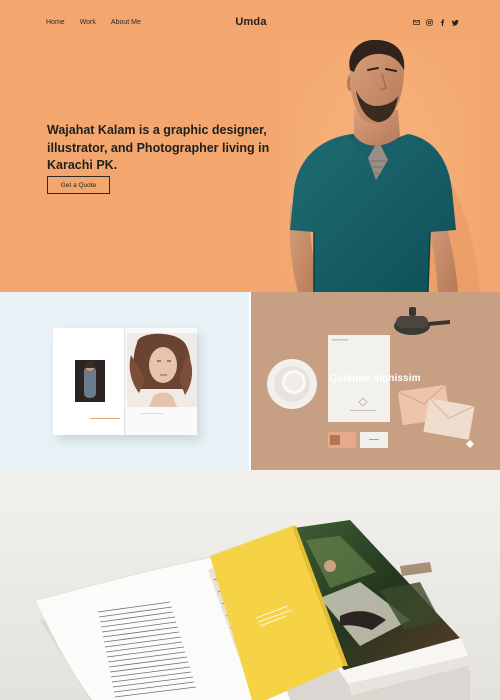 The width and height of the screenshot is (500, 700). Describe the element at coordinates (251, 22) in the screenshot. I see `brand-logo: Umda` at that location.